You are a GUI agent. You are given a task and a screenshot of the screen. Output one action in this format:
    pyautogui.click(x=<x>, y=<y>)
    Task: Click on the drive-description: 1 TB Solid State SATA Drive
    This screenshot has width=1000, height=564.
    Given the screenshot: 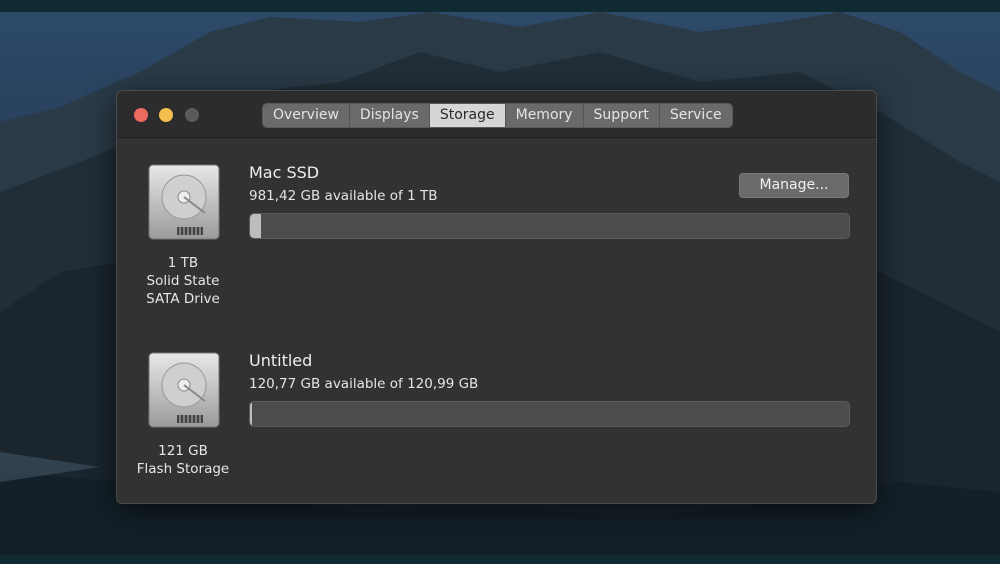 What is the action you would take?
    pyautogui.click(x=183, y=281)
    